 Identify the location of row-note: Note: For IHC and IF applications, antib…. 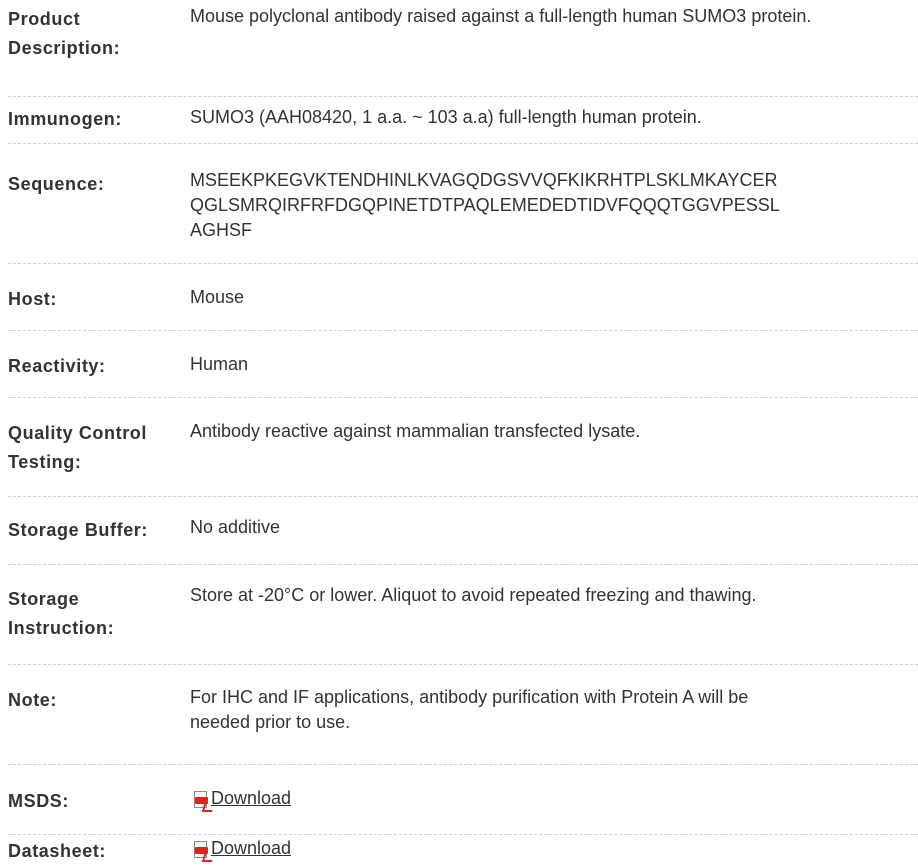
(463, 715).